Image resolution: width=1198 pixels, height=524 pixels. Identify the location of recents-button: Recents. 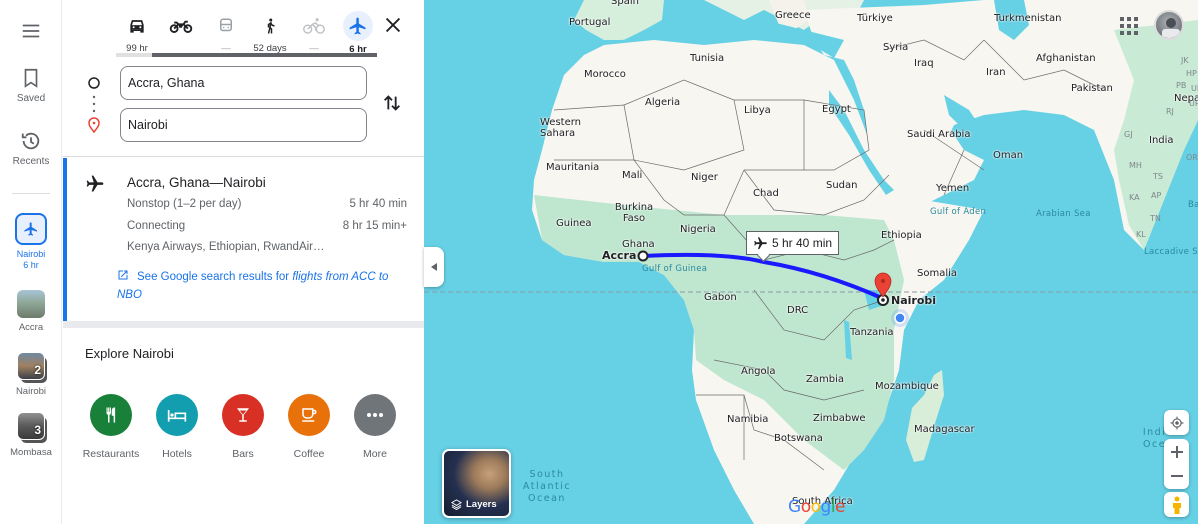
(31, 148).